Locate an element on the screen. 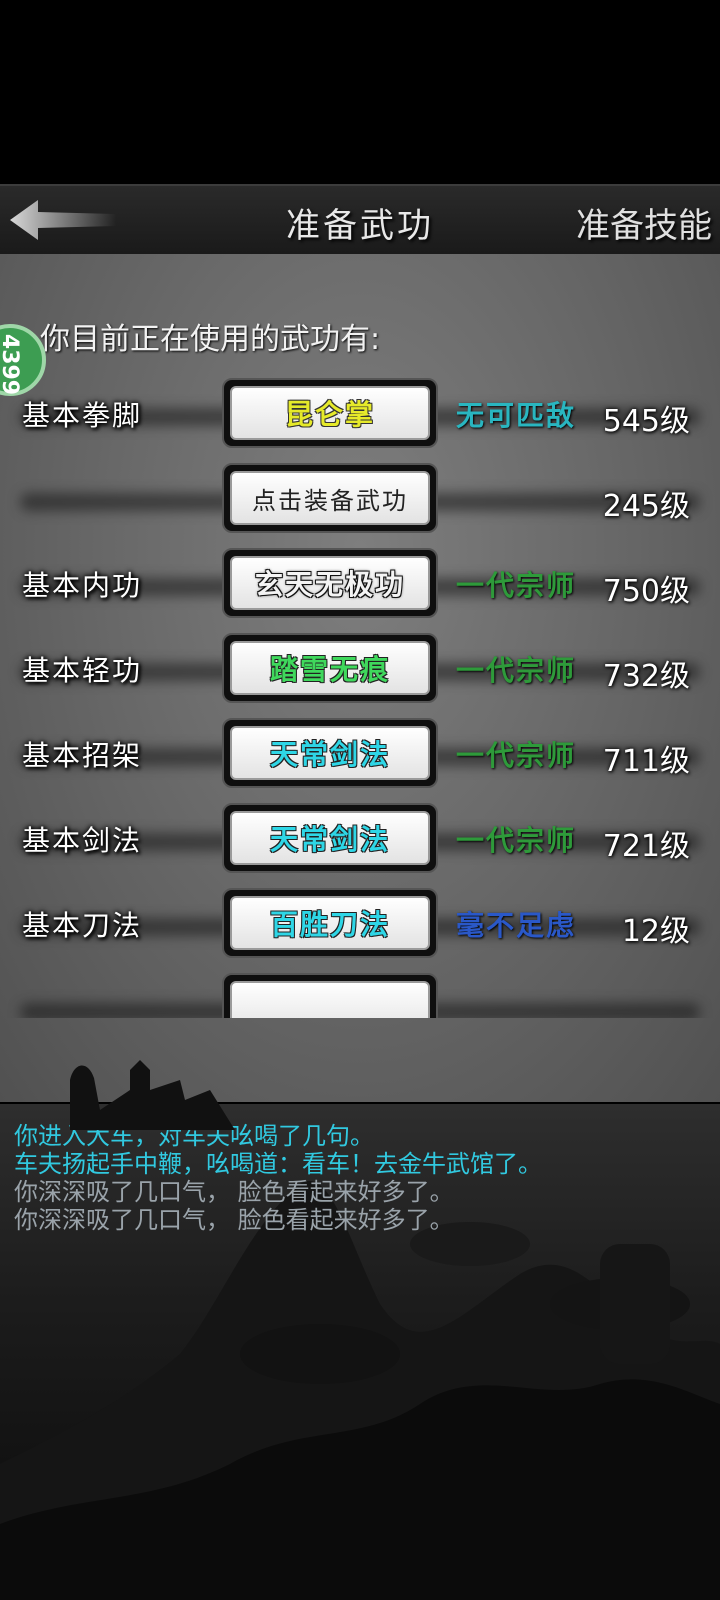  skill-row: 基本刀法 百胜刀法 毫不足虑 12级 is located at coordinates (360, 926).